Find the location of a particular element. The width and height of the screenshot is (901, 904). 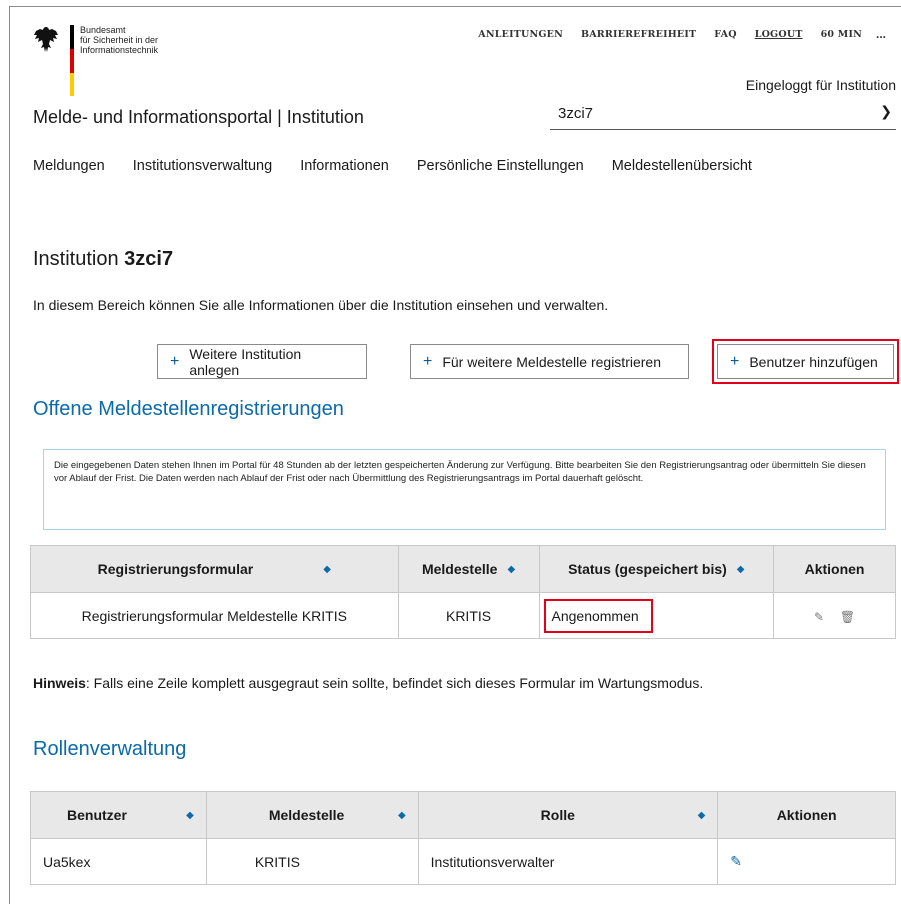

roles-heading: Rollenverwaltung is located at coordinates (110, 749).